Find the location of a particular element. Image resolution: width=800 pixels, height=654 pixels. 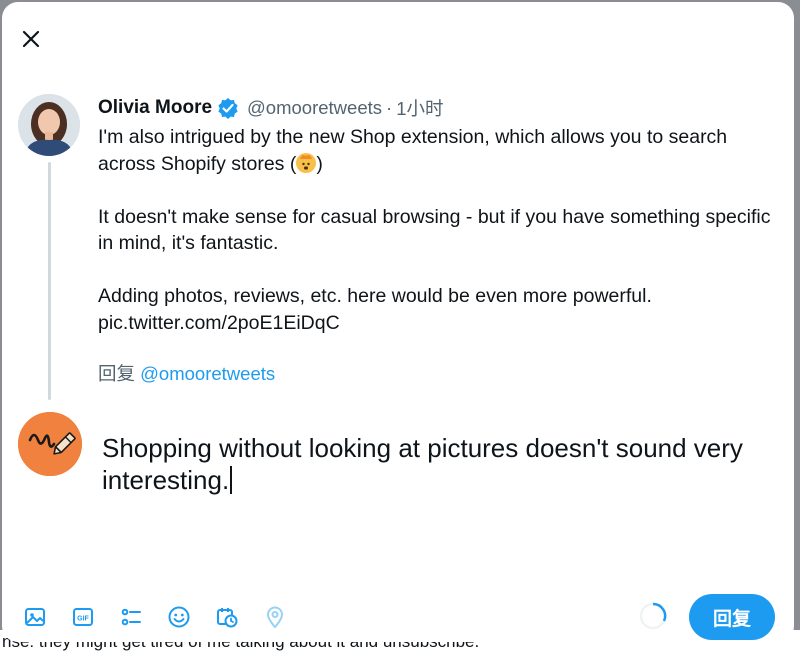

emoji-icon is located at coordinates (179, 617).